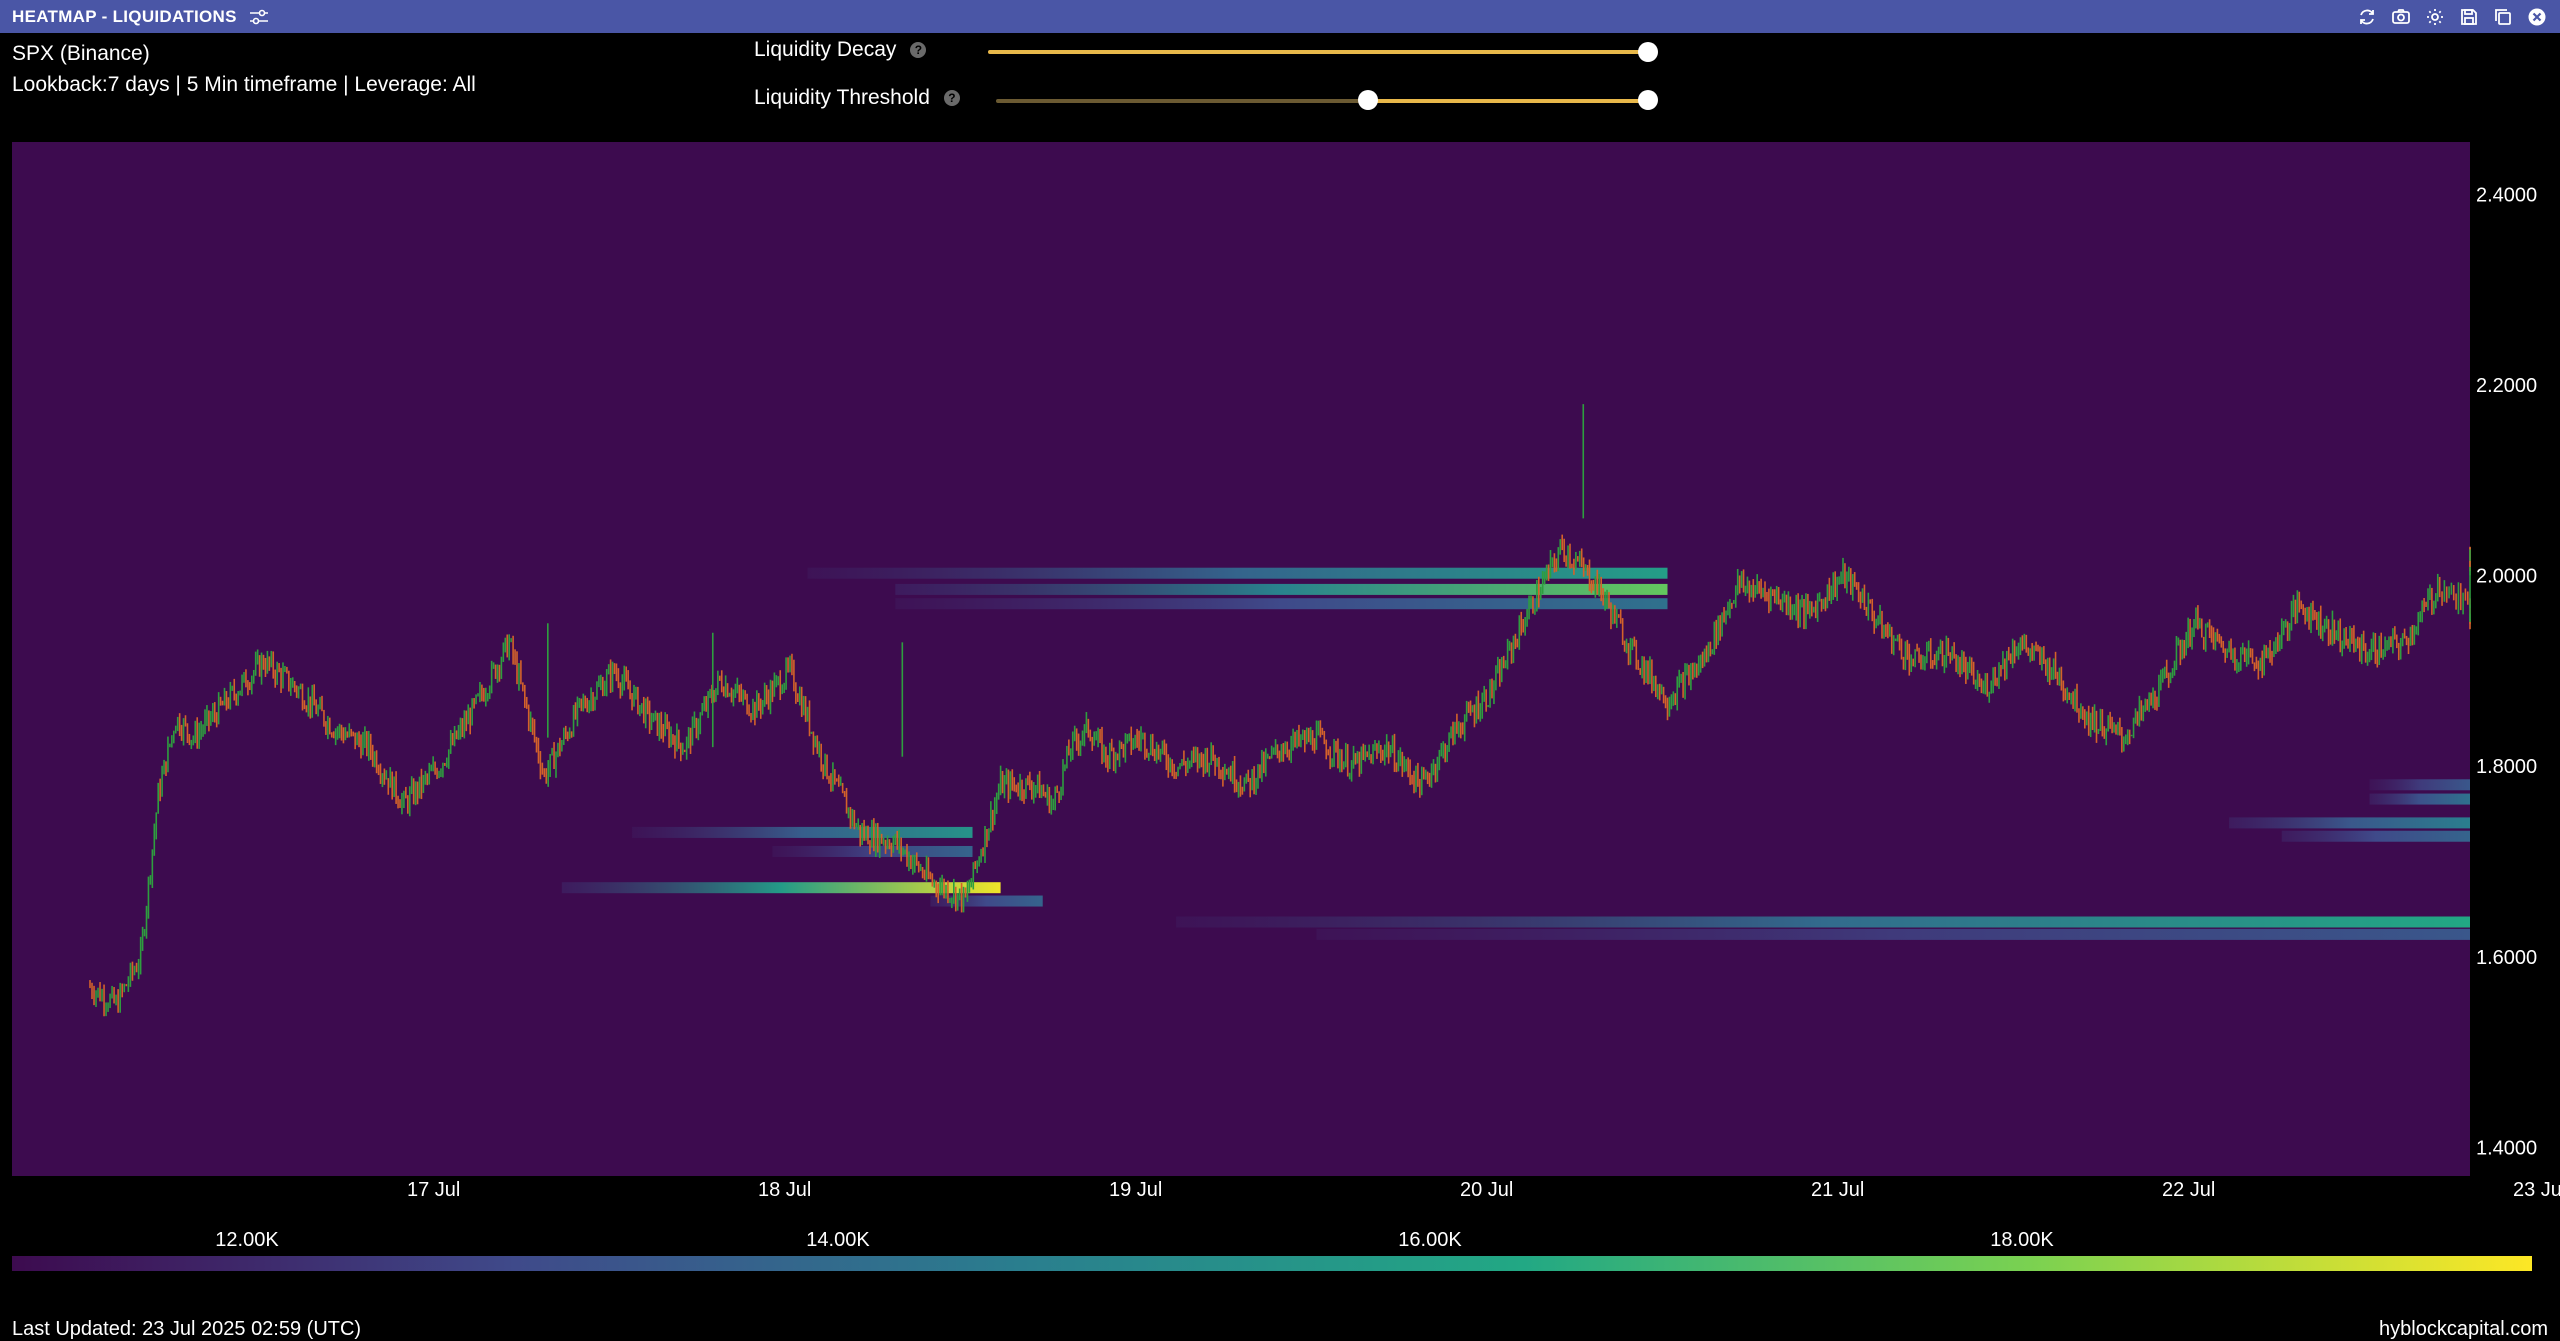 This screenshot has width=2560, height=1341. What do you see at coordinates (1837, 1190) in the screenshot?
I see `x-tick-label: 21 Jul` at bounding box center [1837, 1190].